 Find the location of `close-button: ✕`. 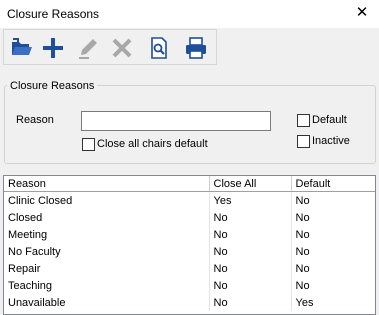

close-button: ✕ is located at coordinates (362, 13).